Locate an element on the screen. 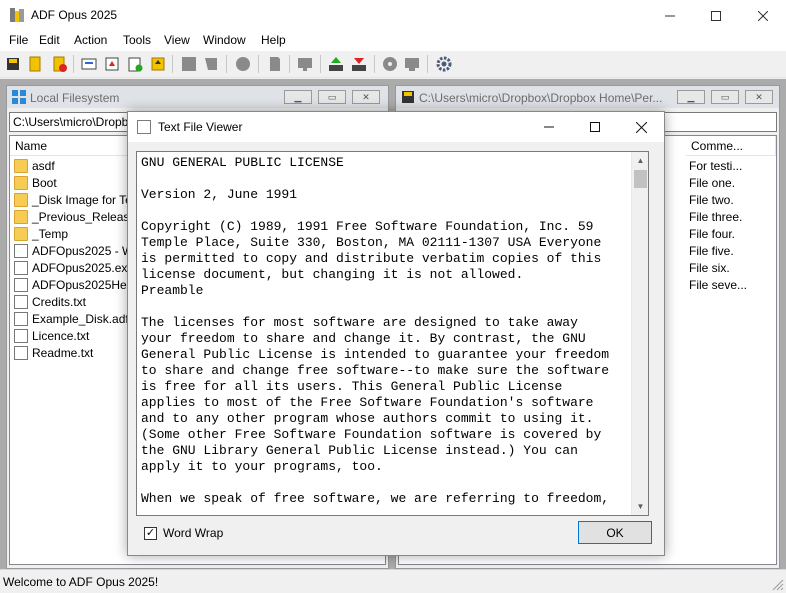 The image size is (786, 593). new-disk-icon is located at coordinates (13, 64).